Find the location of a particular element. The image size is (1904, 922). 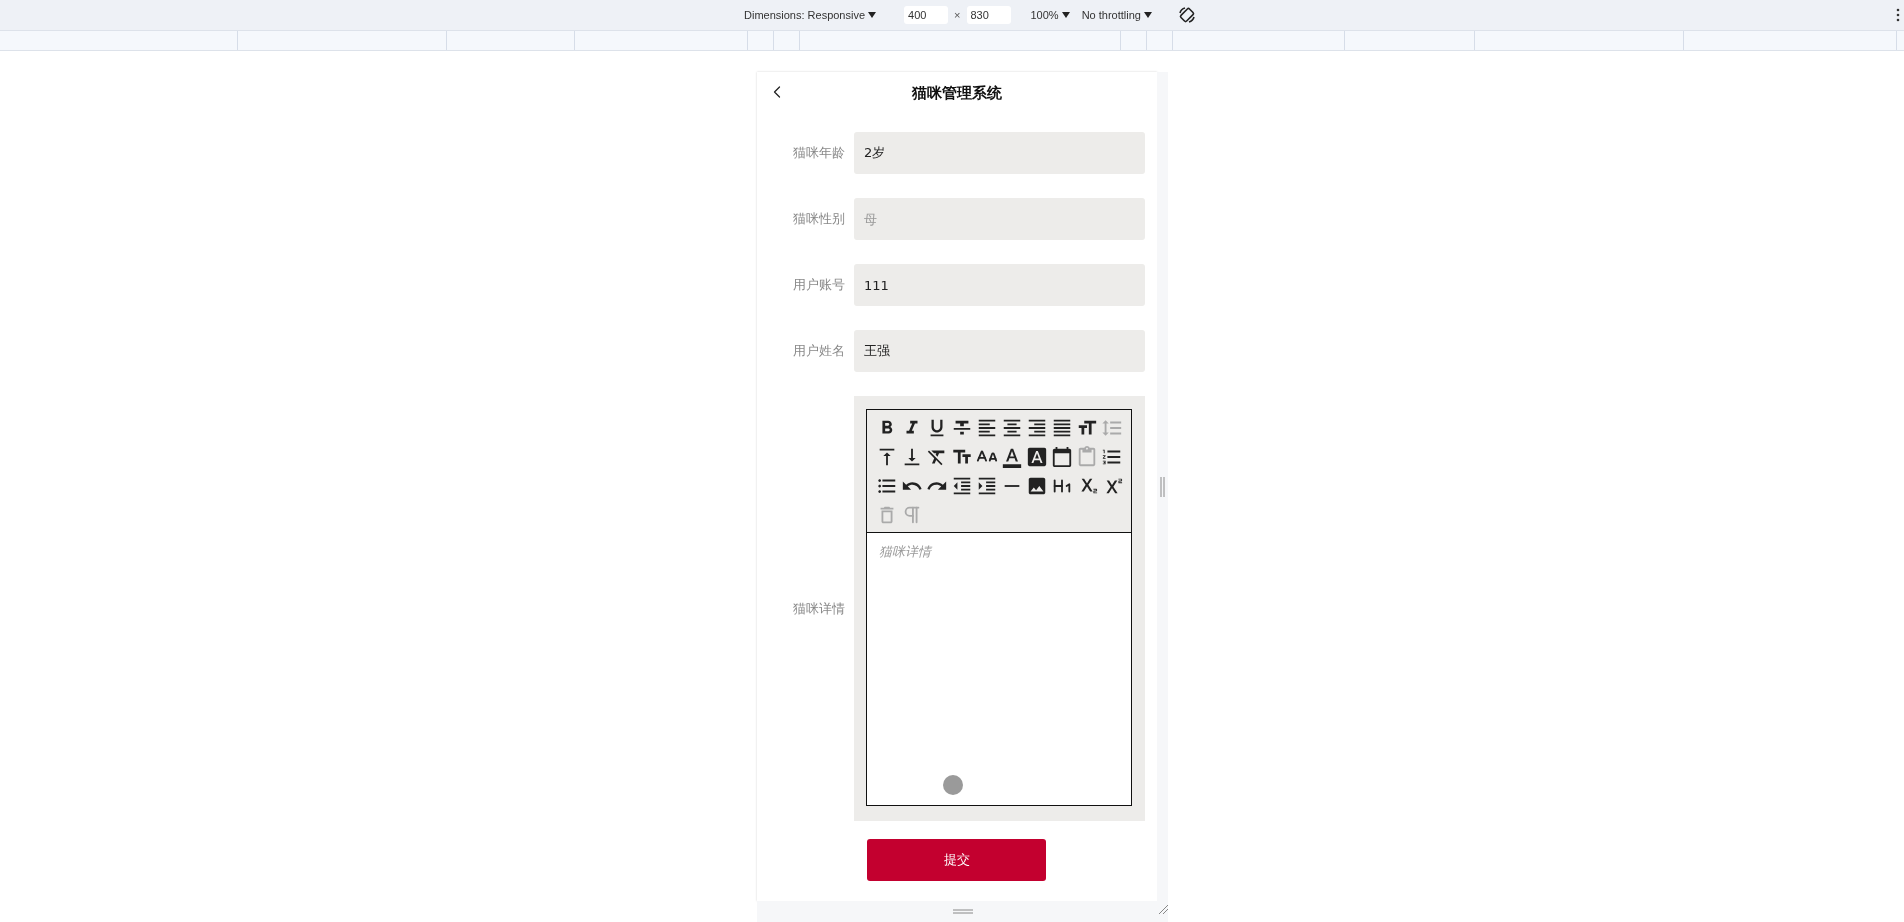

input-field: 母 is located at coordinates (999, 219).